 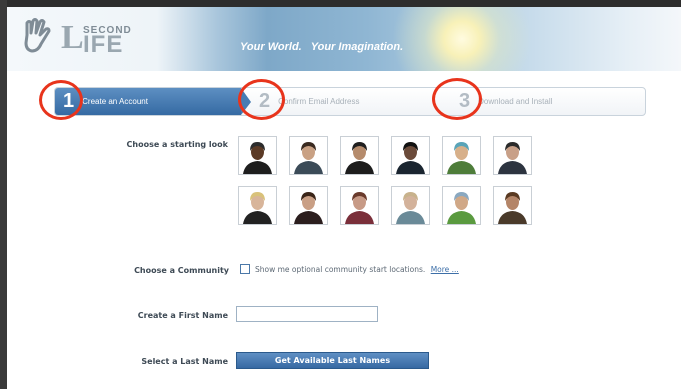 What do you see at coordinates (182, 315) in the screenshot?
I see `first-name-label: Create a First Name` at bounding box center [182, 315].